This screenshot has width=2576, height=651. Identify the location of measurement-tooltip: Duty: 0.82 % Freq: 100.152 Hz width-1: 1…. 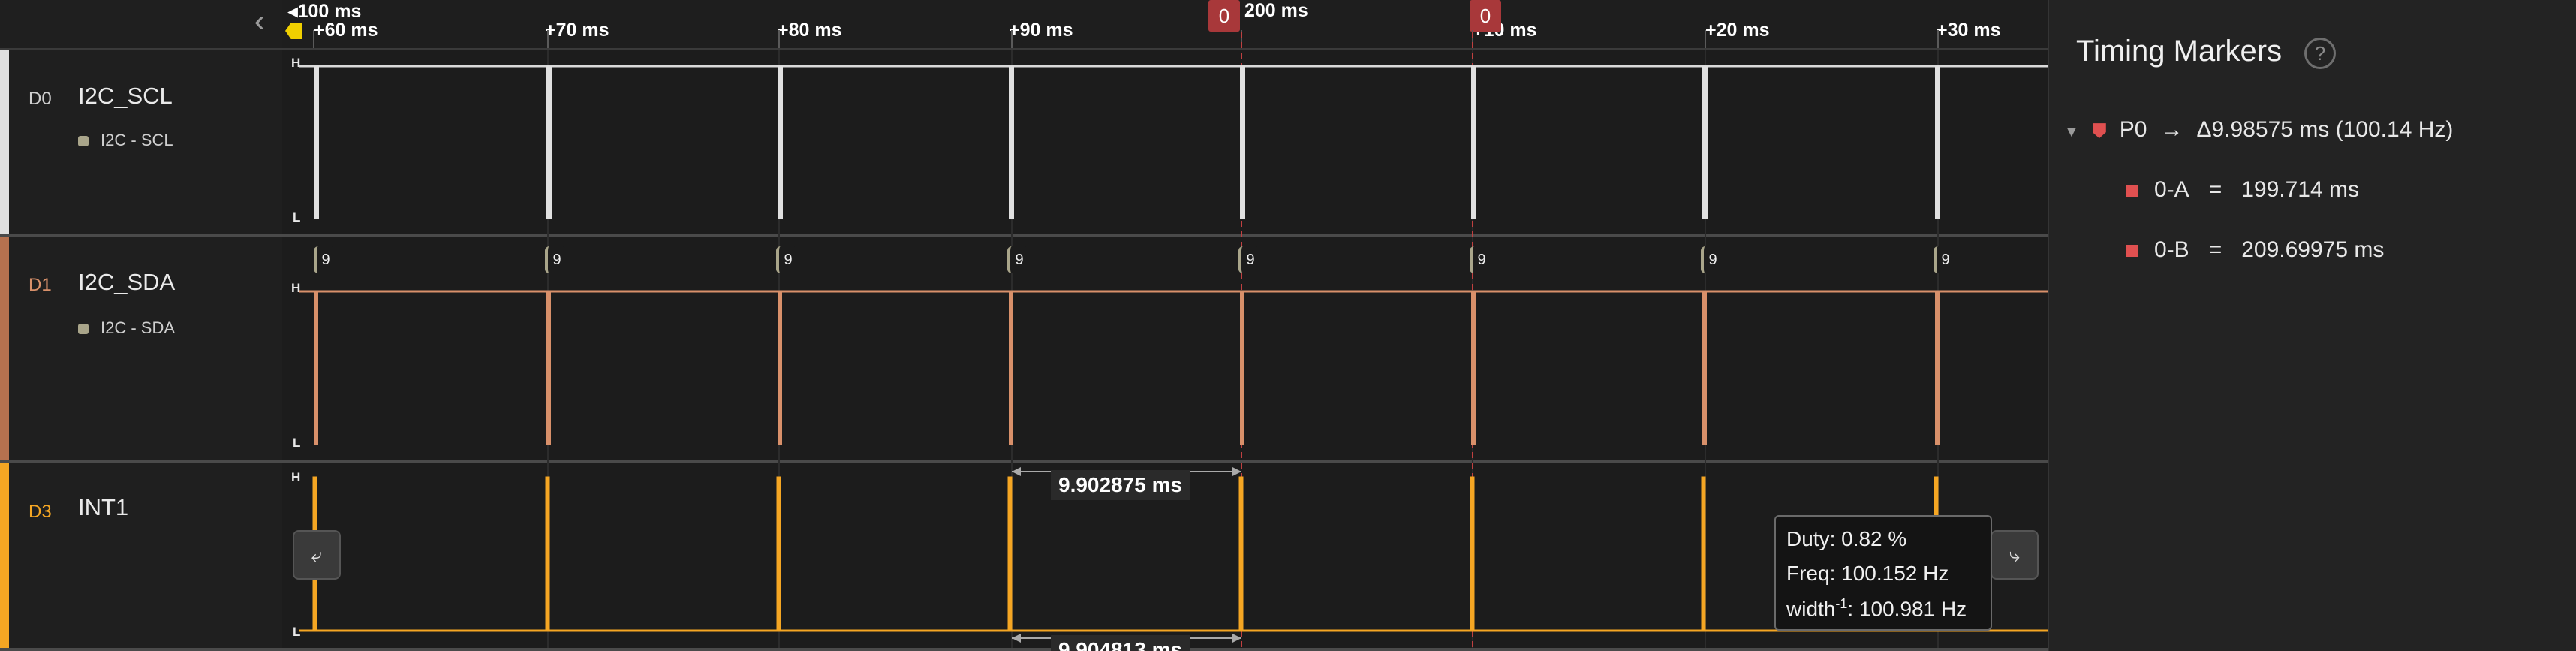
(1883, 573).